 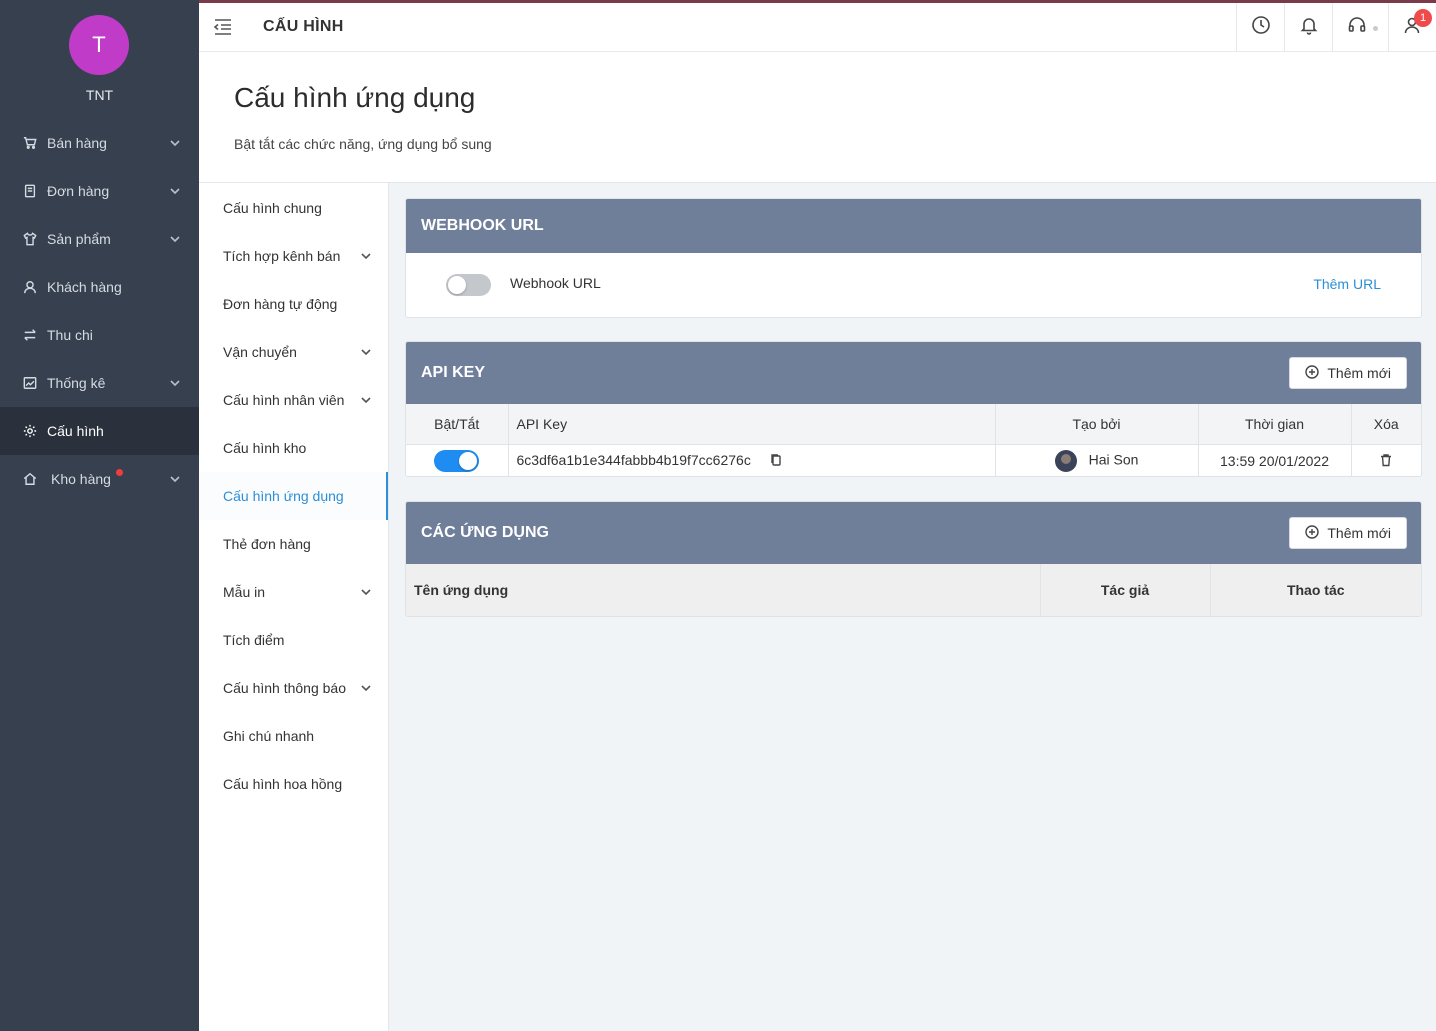 I want to click on support-button, so click(x=1360, y=27).